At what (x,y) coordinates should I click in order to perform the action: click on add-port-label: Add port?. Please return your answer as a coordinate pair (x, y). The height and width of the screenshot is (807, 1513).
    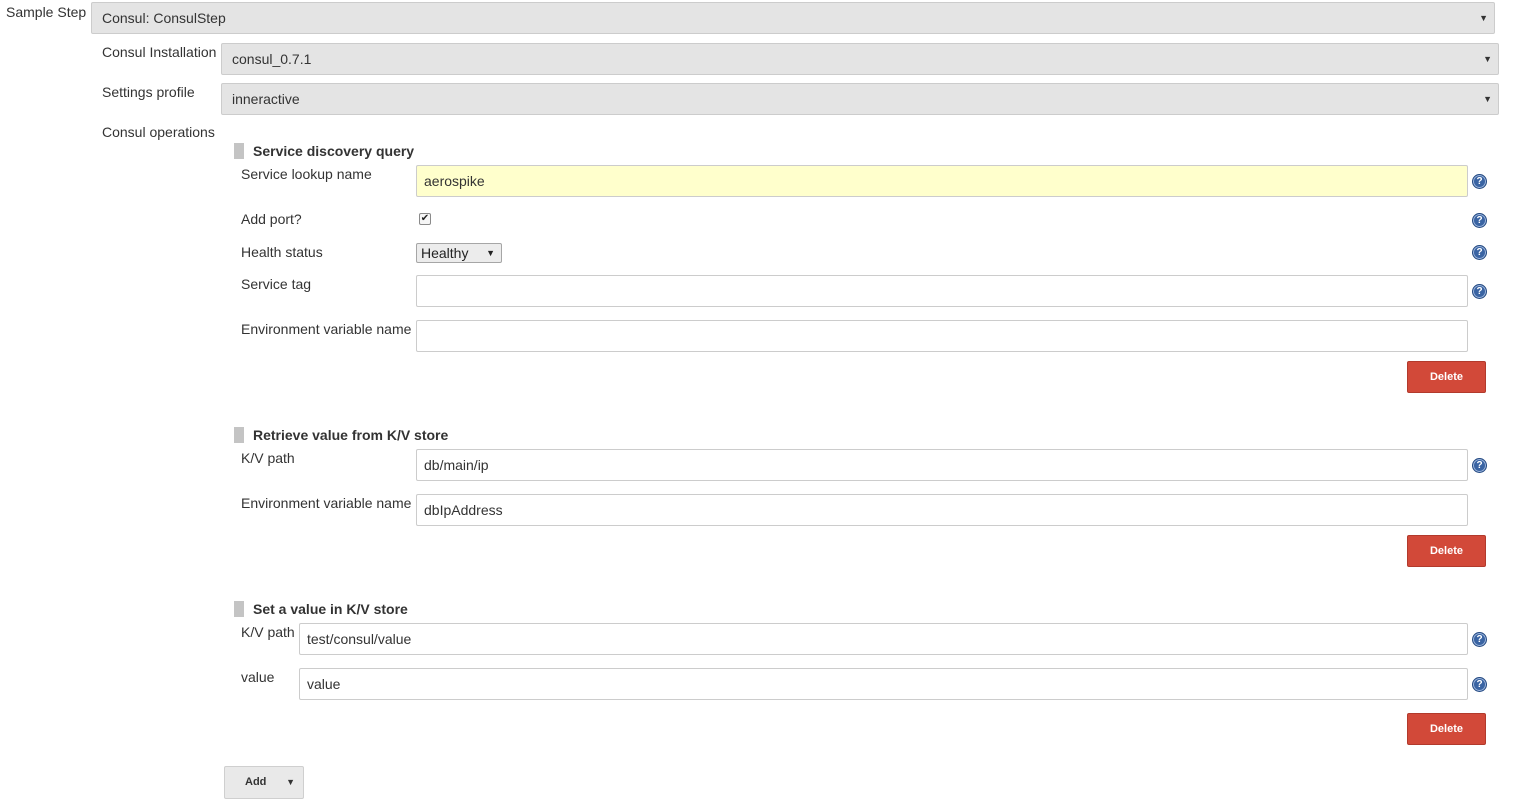
    Looking at the image, I should click on (271, 219).